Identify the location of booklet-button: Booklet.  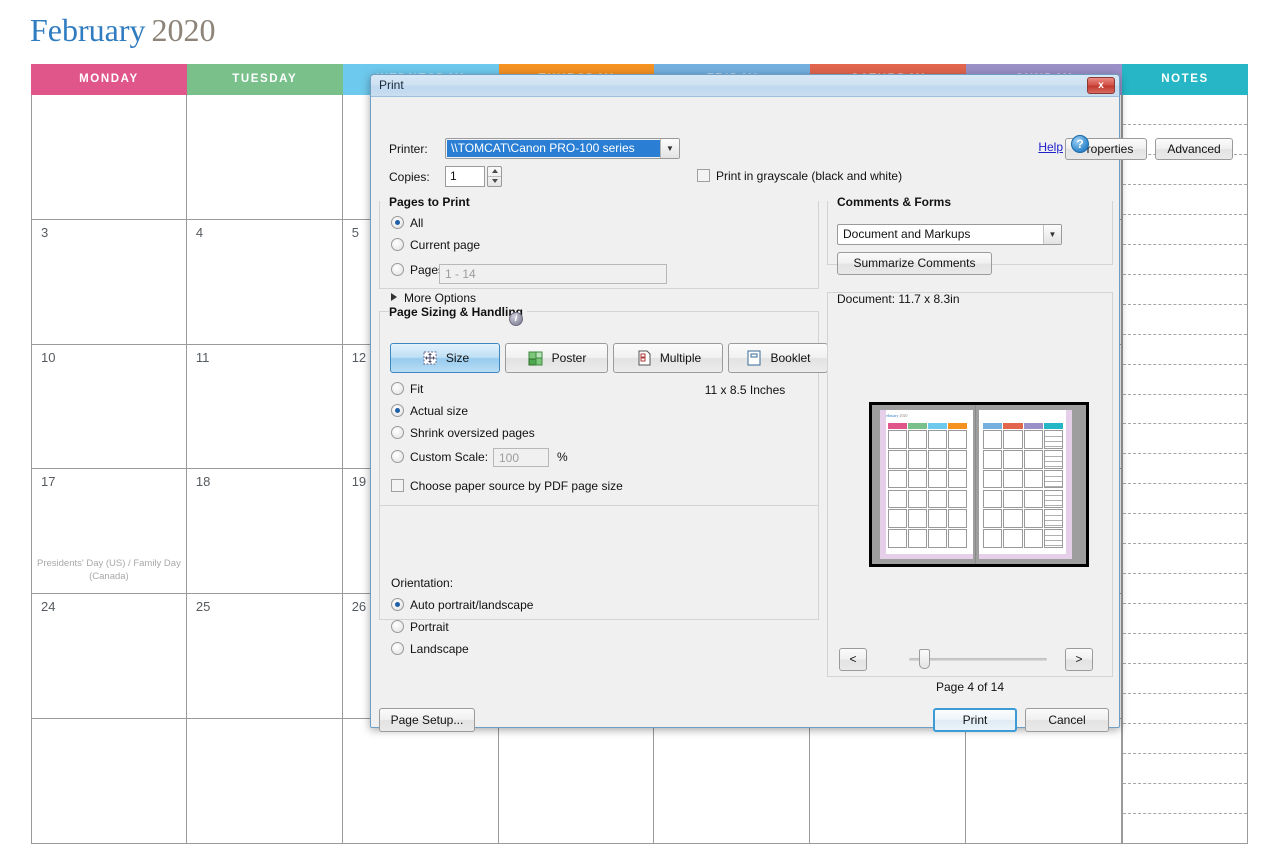
(778, 358).